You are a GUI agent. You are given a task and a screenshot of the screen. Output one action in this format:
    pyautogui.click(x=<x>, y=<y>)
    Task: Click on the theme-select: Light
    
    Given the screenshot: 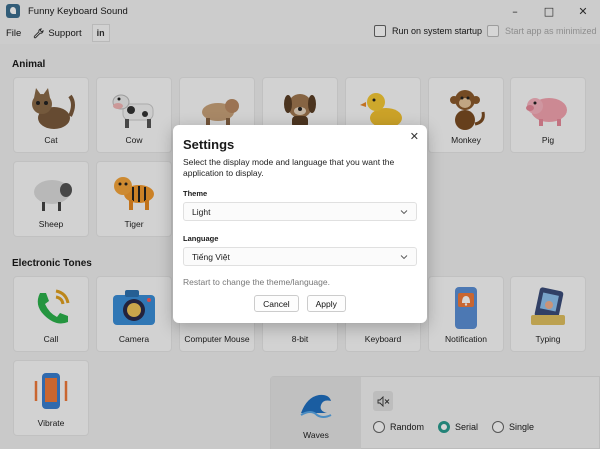 What is the action you would take?
    pyautogui.click(x=300, y=211)
    